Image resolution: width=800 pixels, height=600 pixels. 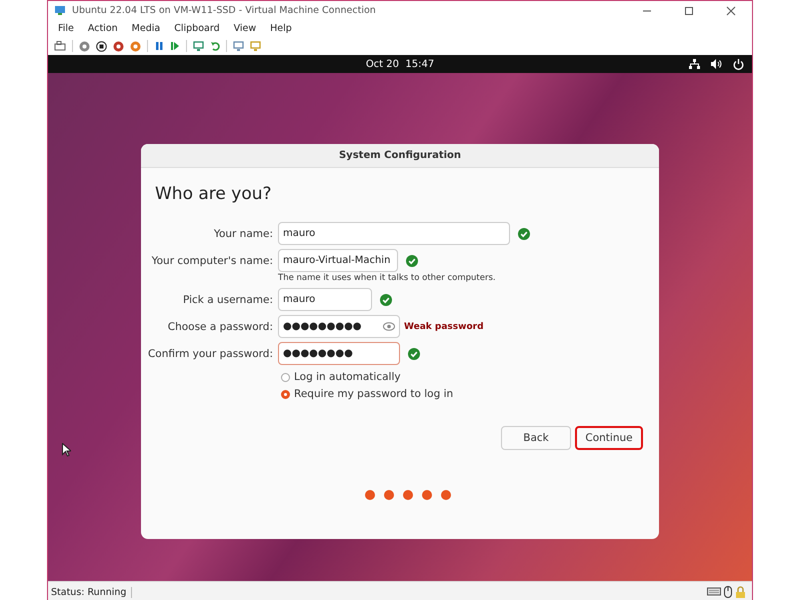 I want to click on pause-icon, so click(x=159, y=46).